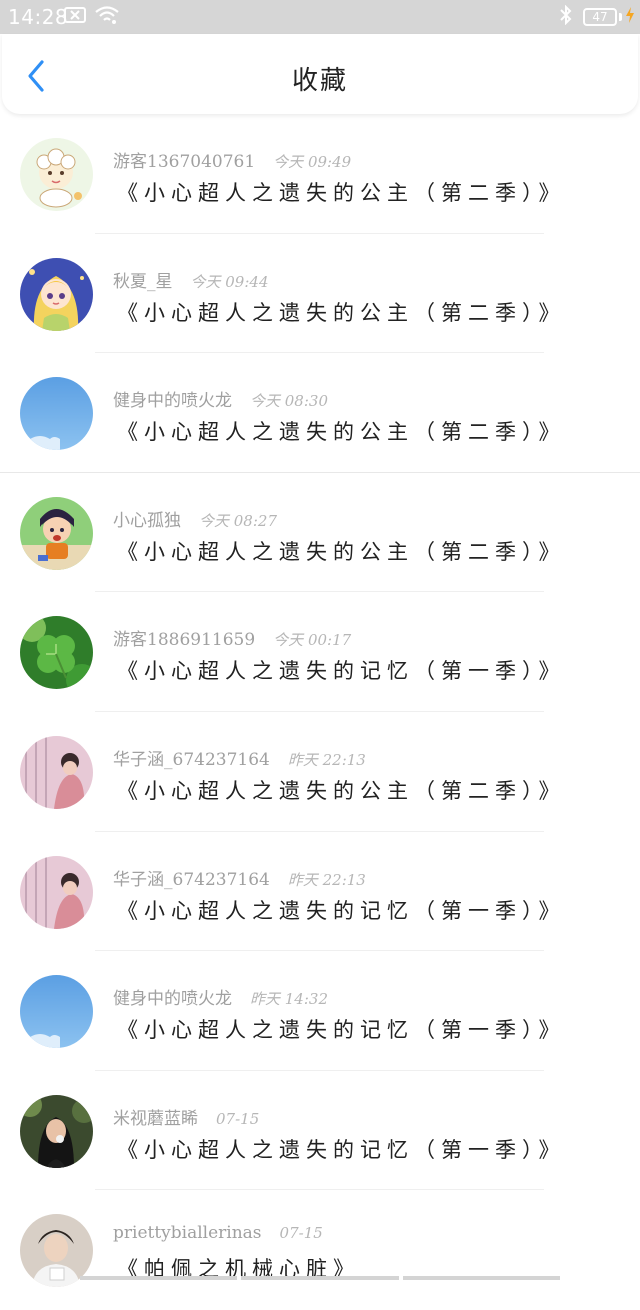 The width and height of the screenshot is (640, 1310). Describe the element at coordinates (56, 1131) in the screenshot. I see `avatar-girl-photo` at that location.